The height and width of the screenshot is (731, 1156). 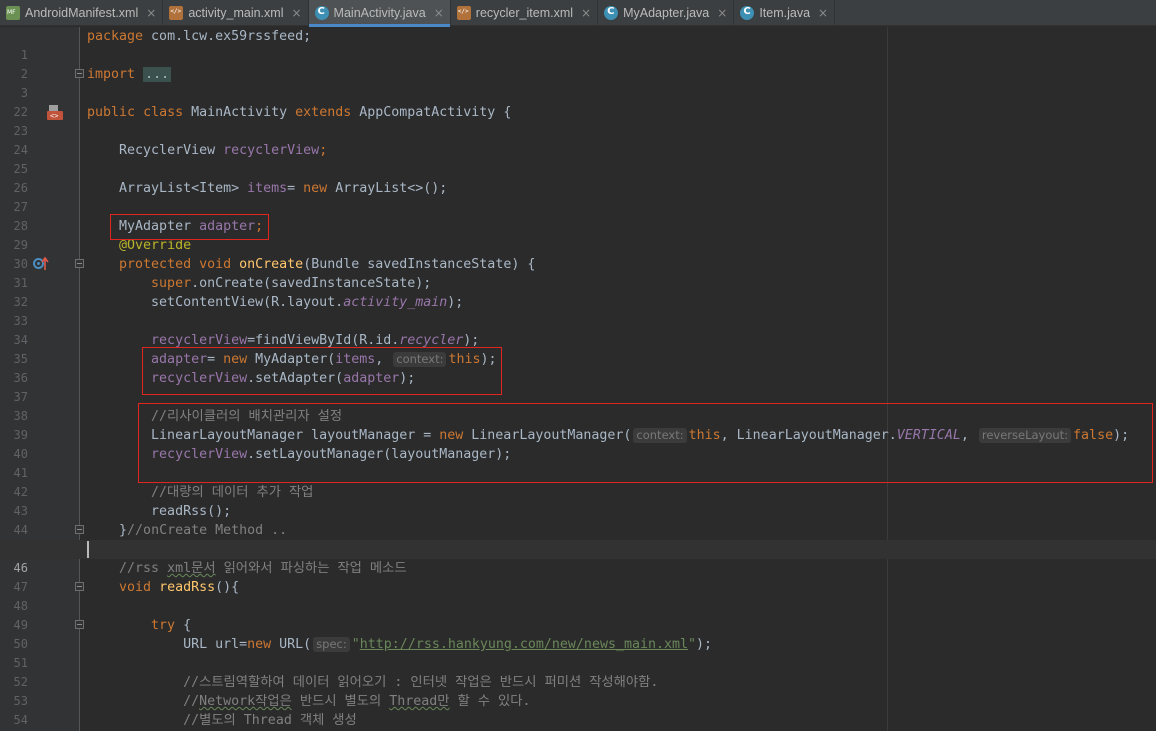 I want to click on code-line-50: 50 try {, so click(x=578, y=633).